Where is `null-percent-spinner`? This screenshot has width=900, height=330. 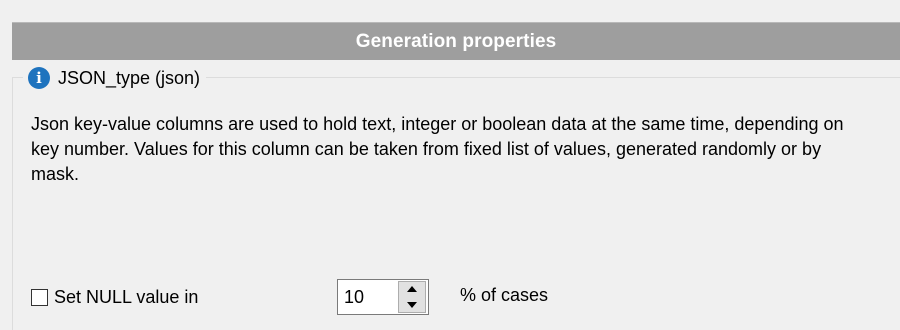 null-percent-spinner is located at coordinates (383, 297).